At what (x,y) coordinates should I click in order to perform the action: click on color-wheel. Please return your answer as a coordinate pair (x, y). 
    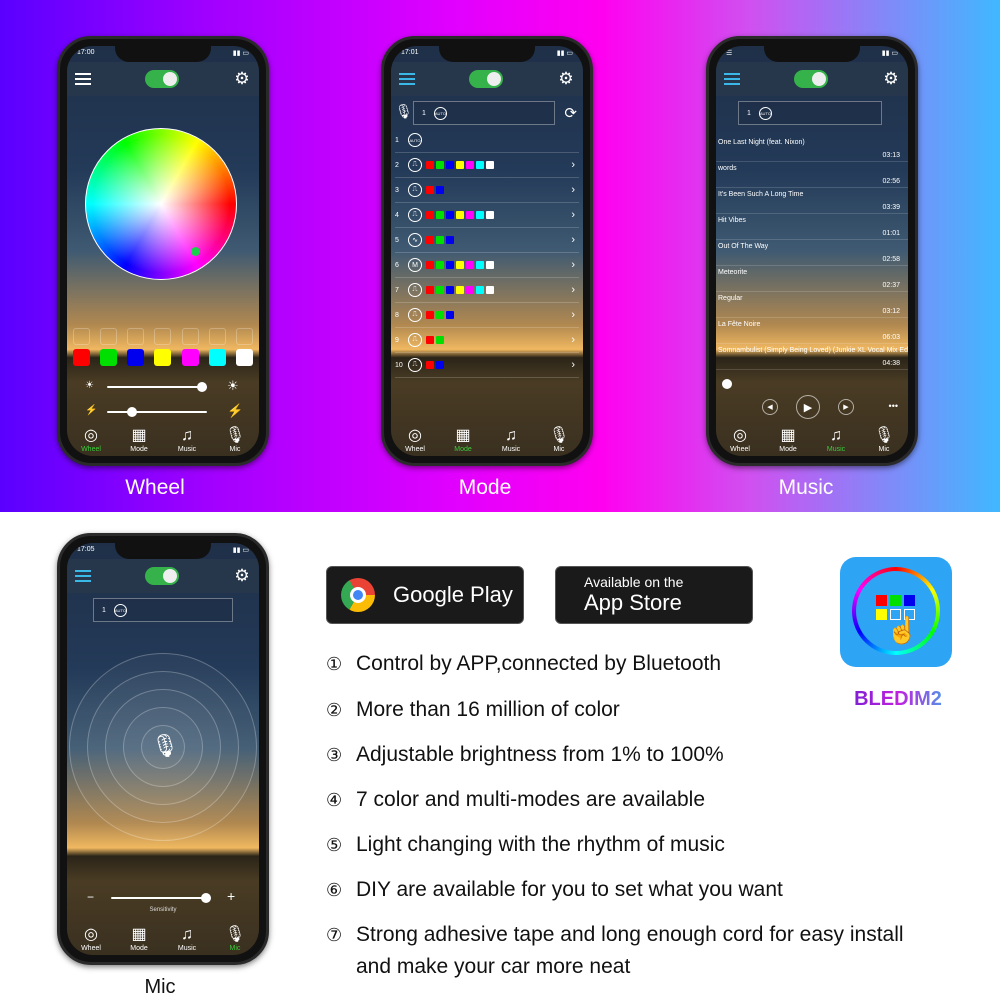
    Looking at the image, I should click on (161, 204).